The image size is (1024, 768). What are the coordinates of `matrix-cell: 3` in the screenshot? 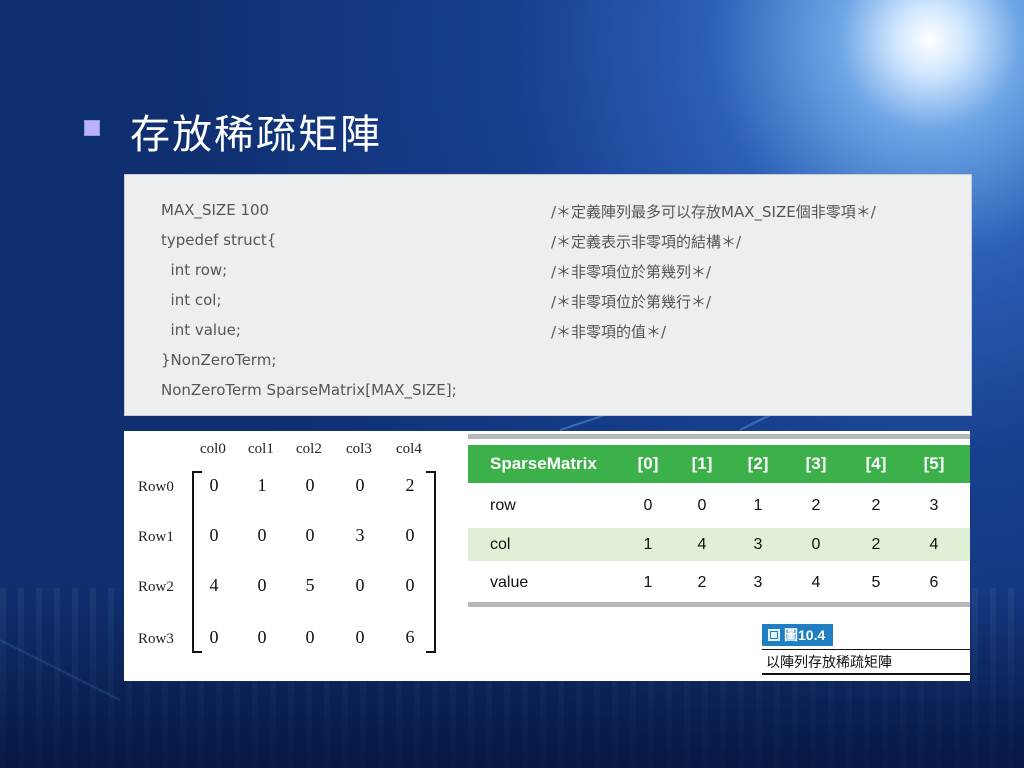 It's located at (360, 535).